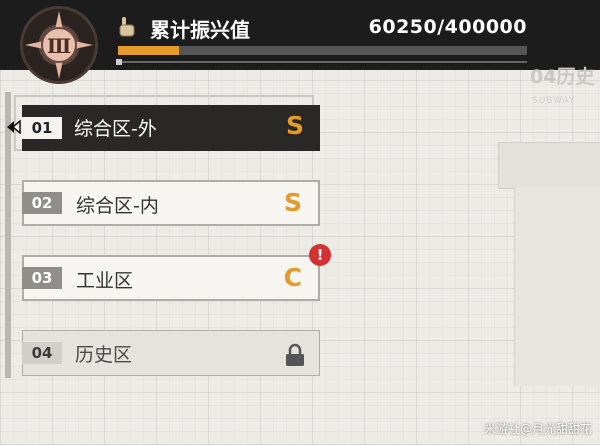  Describe the element at coordinates (149, 50) in the screenshot. I see `progress-fill` at that location.